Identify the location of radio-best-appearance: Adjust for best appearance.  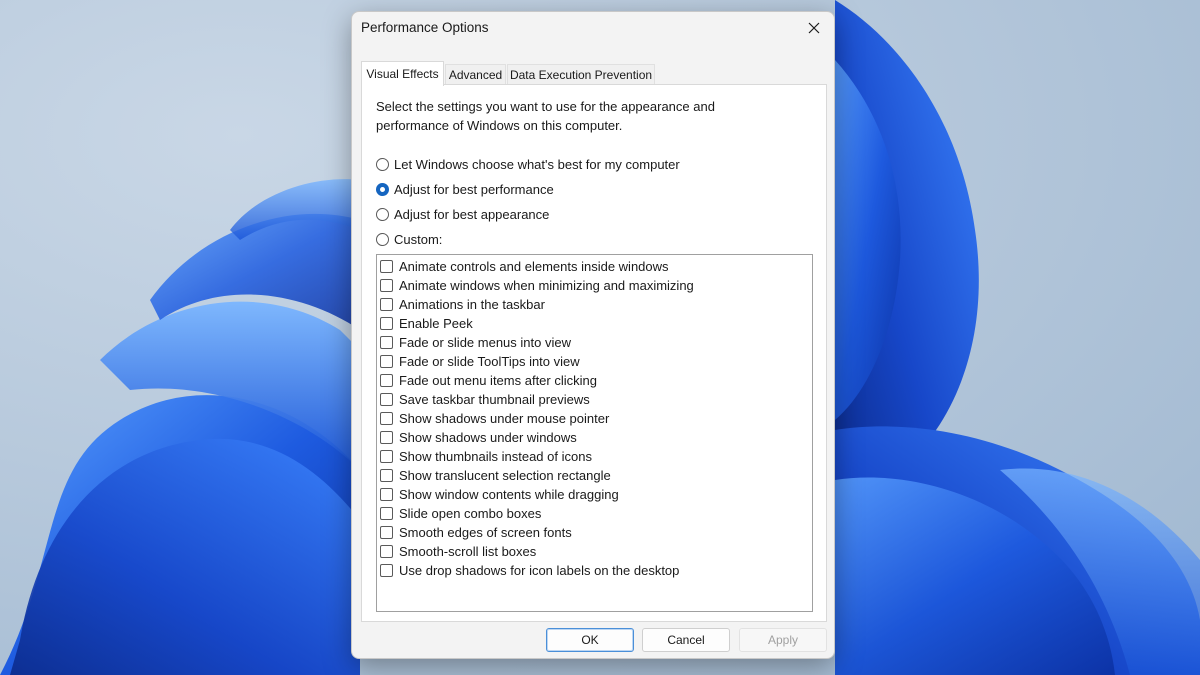
(462, 214).